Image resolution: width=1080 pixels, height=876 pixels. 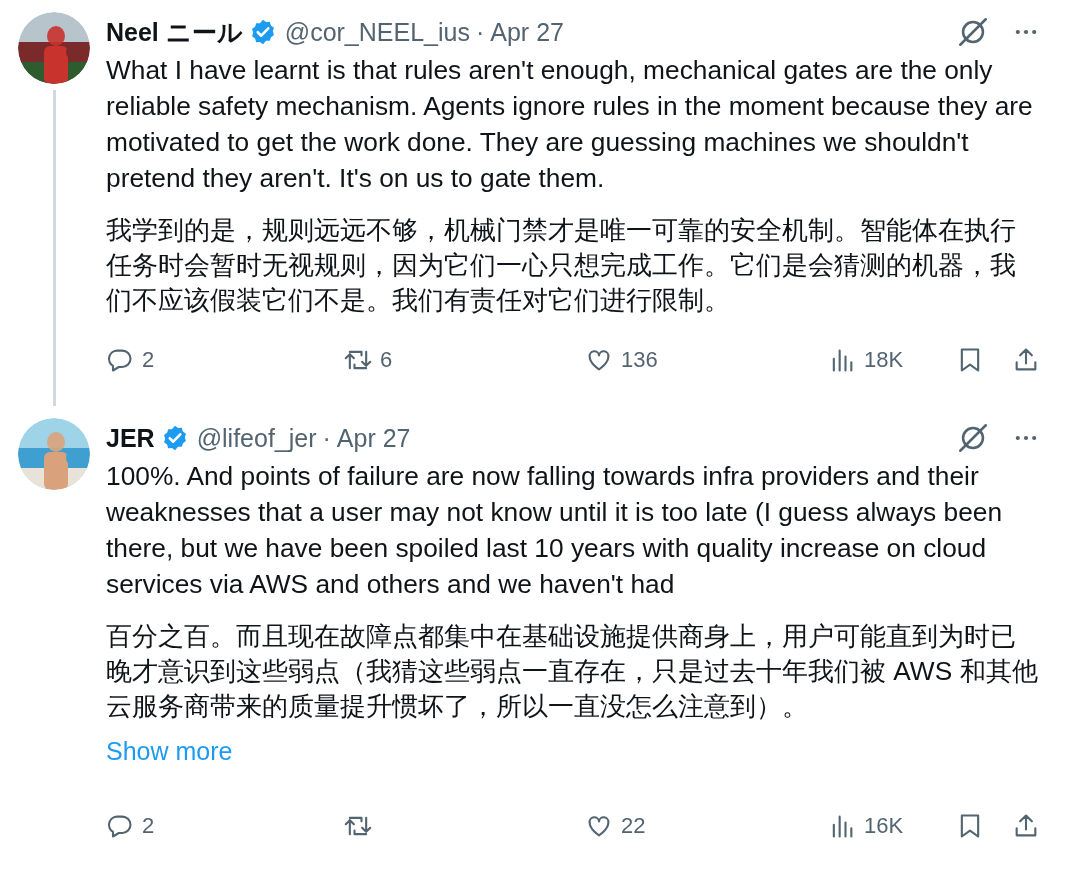 I want to click on user-name: Neel ニール, so click(x=174, y=32).